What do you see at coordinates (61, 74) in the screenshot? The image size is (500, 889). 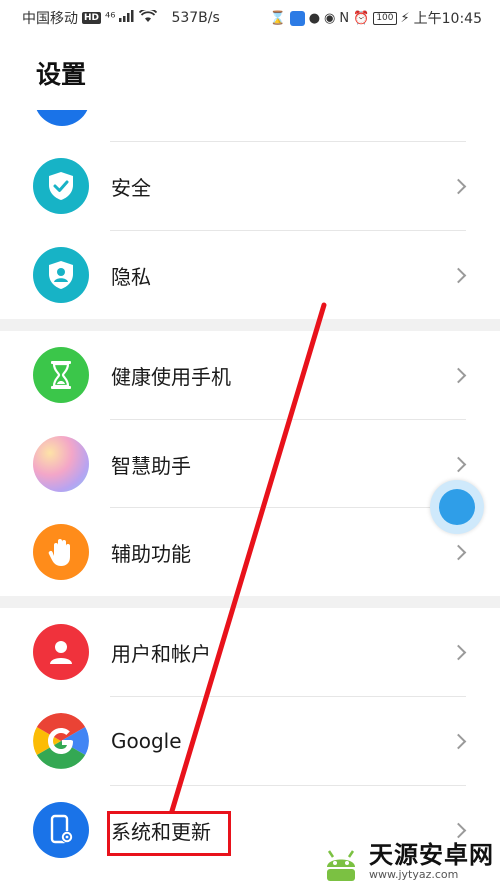 I see `page-title: 设置` at bounding box center [61, 74].